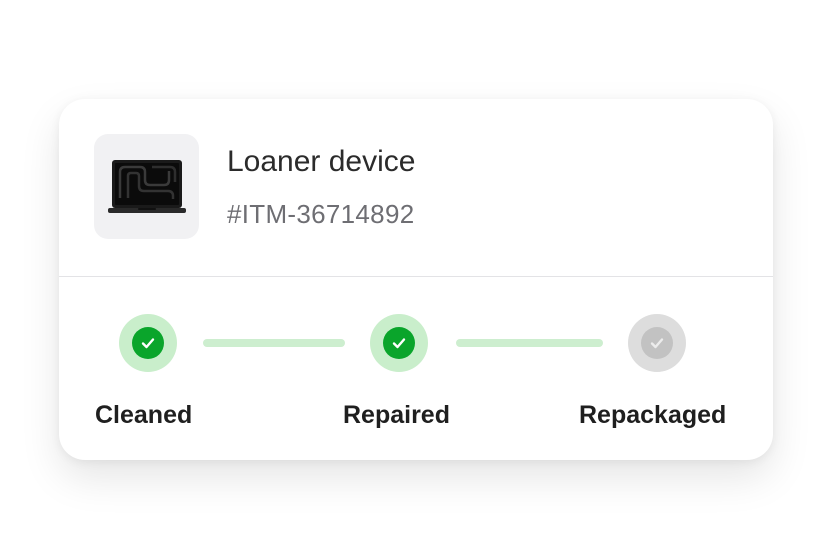  I want to click on step-repaired-indicator, so click(399, 343).